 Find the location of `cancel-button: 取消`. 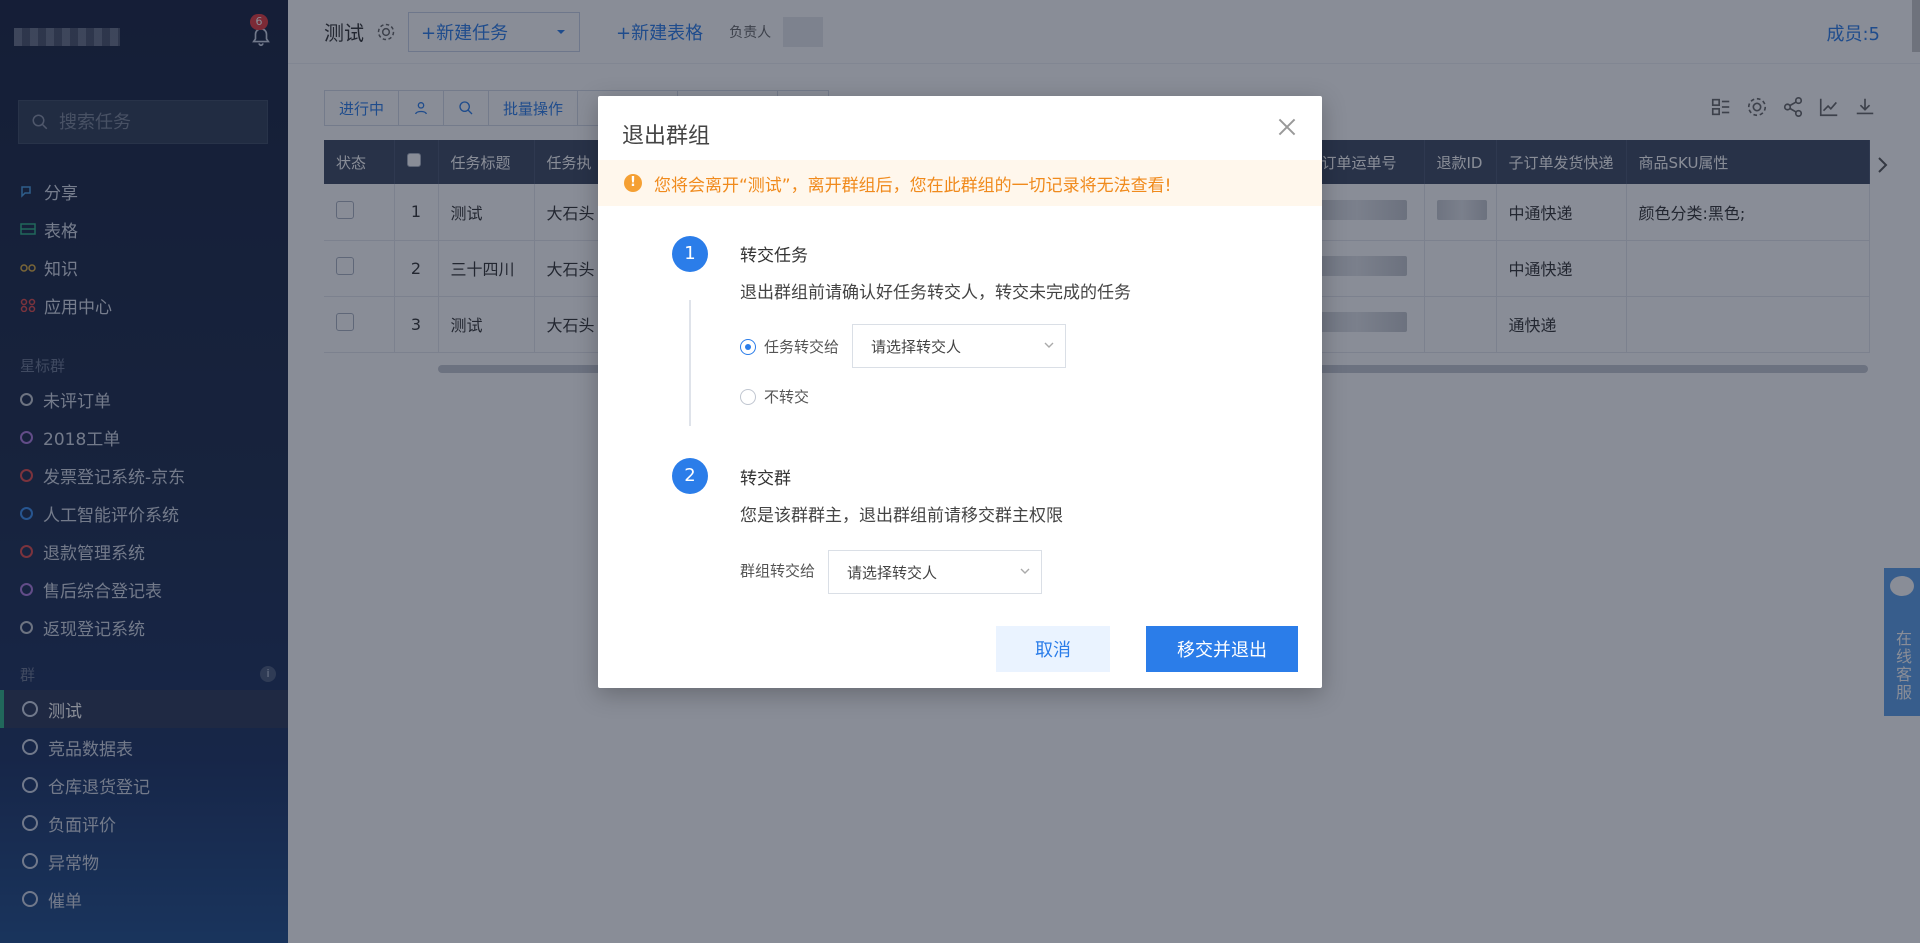

cancel-button: 取消 is located at coordinates (1053, 649).